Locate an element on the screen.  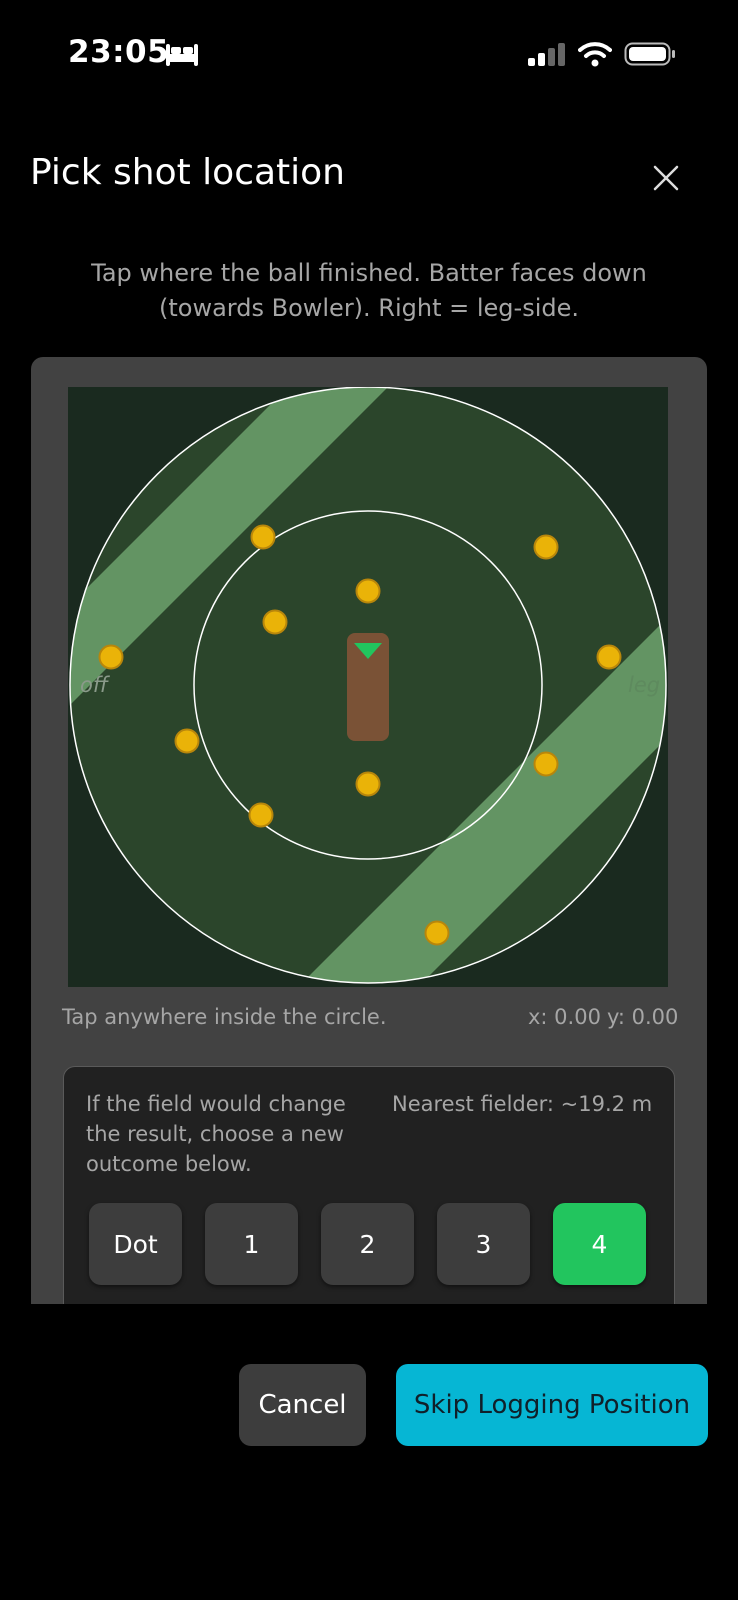
outcome-4-button: 4 is located at coordinates (599, 1244).